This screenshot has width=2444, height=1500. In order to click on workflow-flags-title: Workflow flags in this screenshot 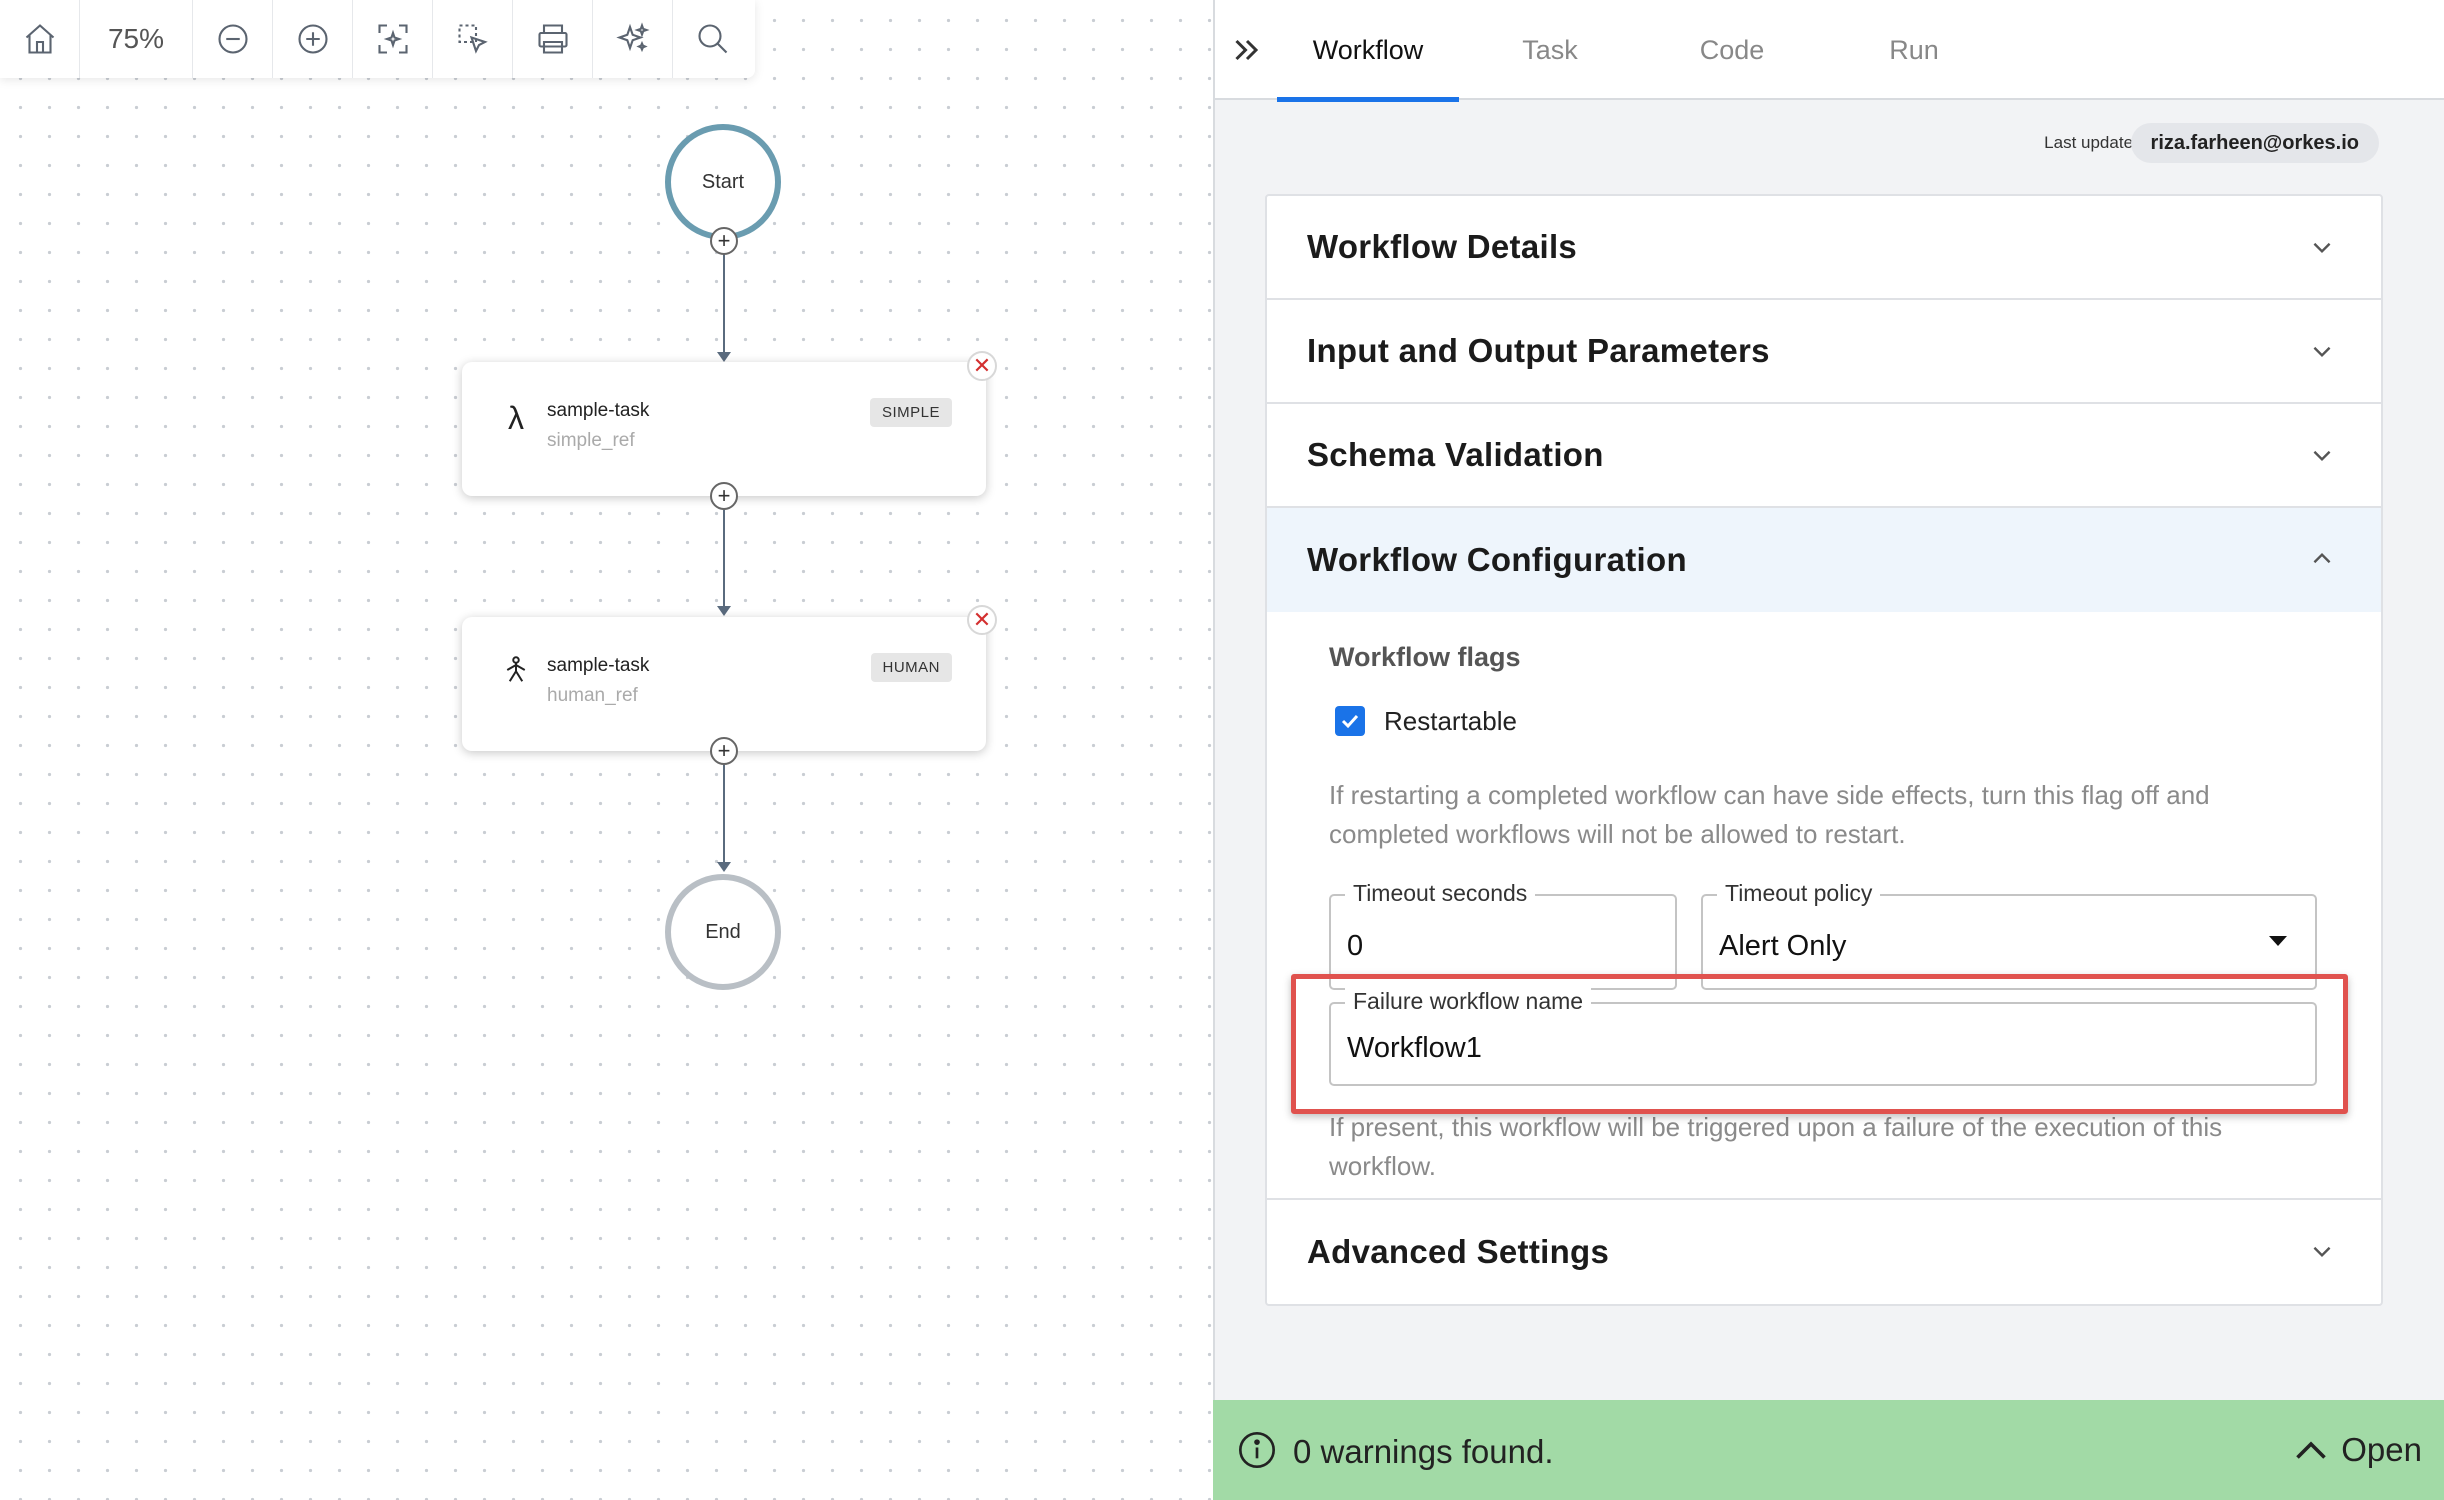, I will do `click(1425, 657)`.